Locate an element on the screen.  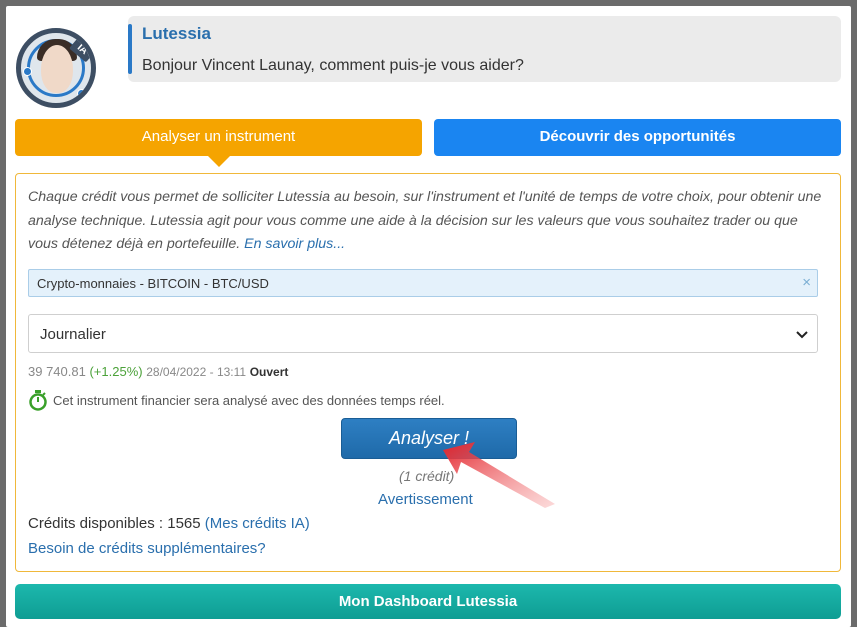
avatar-face is located at coordinates (57, 69).